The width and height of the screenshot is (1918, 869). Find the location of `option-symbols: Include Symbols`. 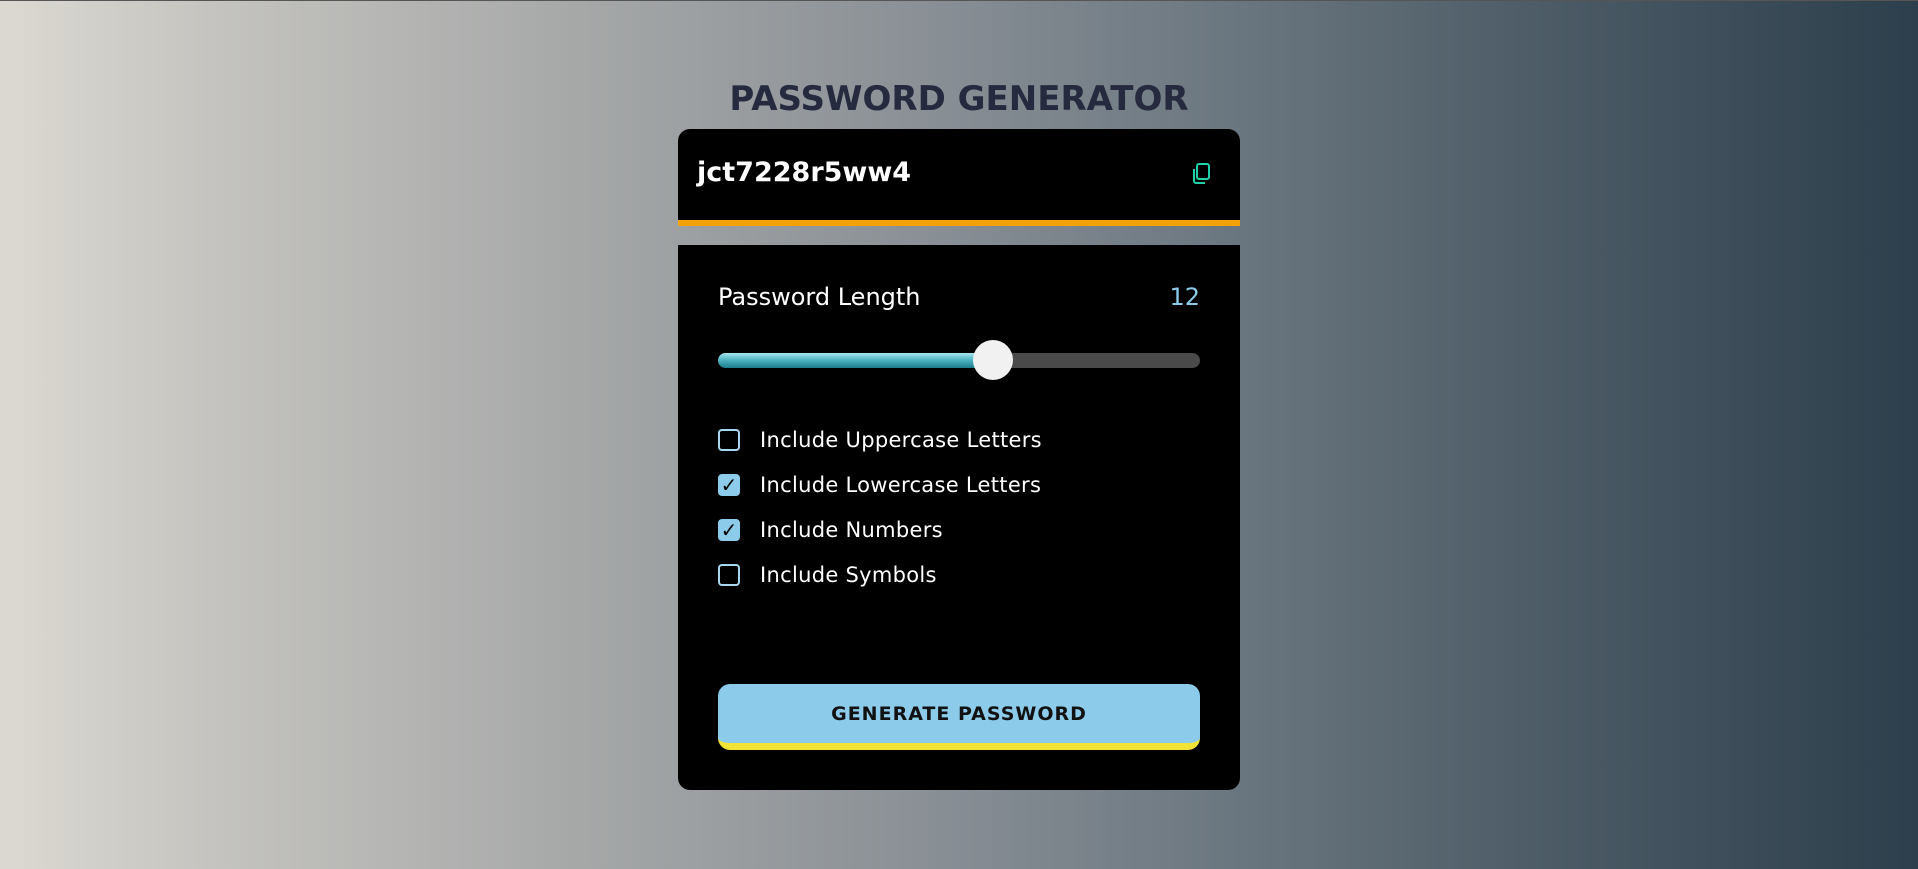

option-symbols: Include Symbols is located at coordinates (880, 574).